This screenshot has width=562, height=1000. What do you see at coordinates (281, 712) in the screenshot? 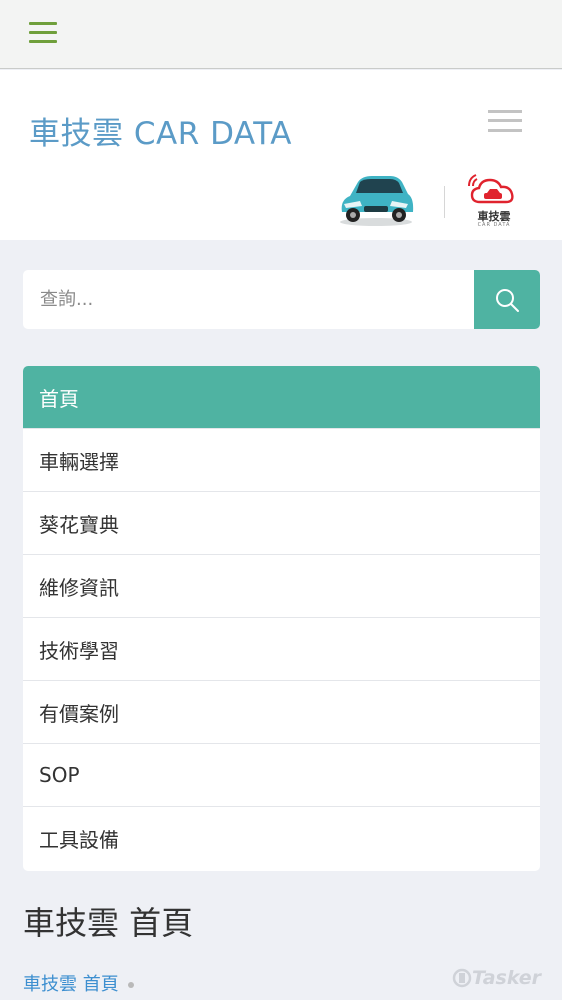
I see `menu-item-paid-cases: 有價案例` at bounding box center [281, 712].